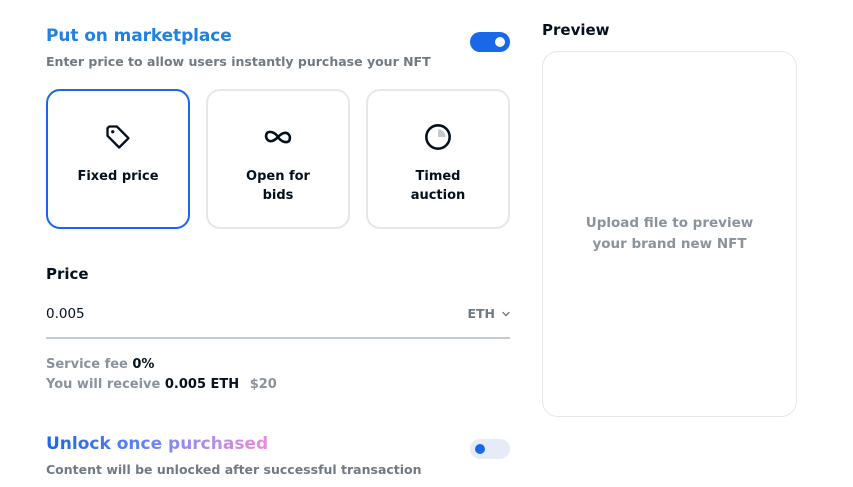 The height and width of the screenshot is (487, 853). Describe the element at coordinates (278, 186) in the screenshot. I see `sale-type-label: Open for bids` at that location.